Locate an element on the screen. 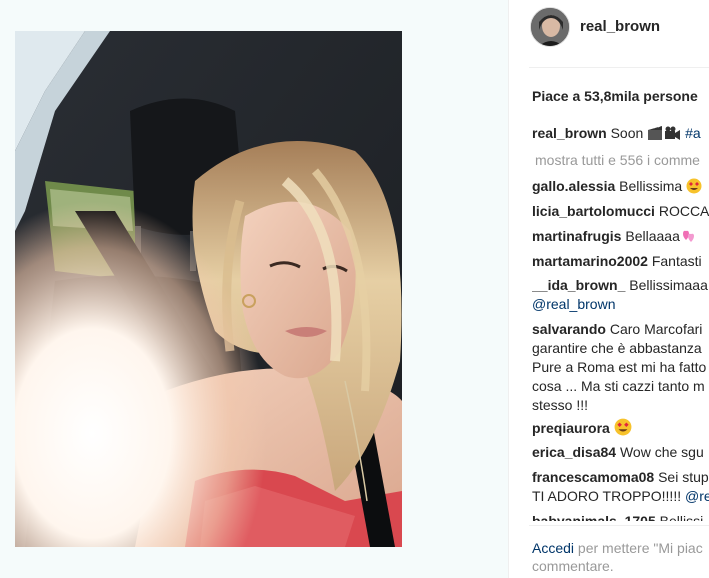 This screenshot has width=709, height=578. comment-item: salvarando Caro Marcofari is located at coordinates (617, 329).